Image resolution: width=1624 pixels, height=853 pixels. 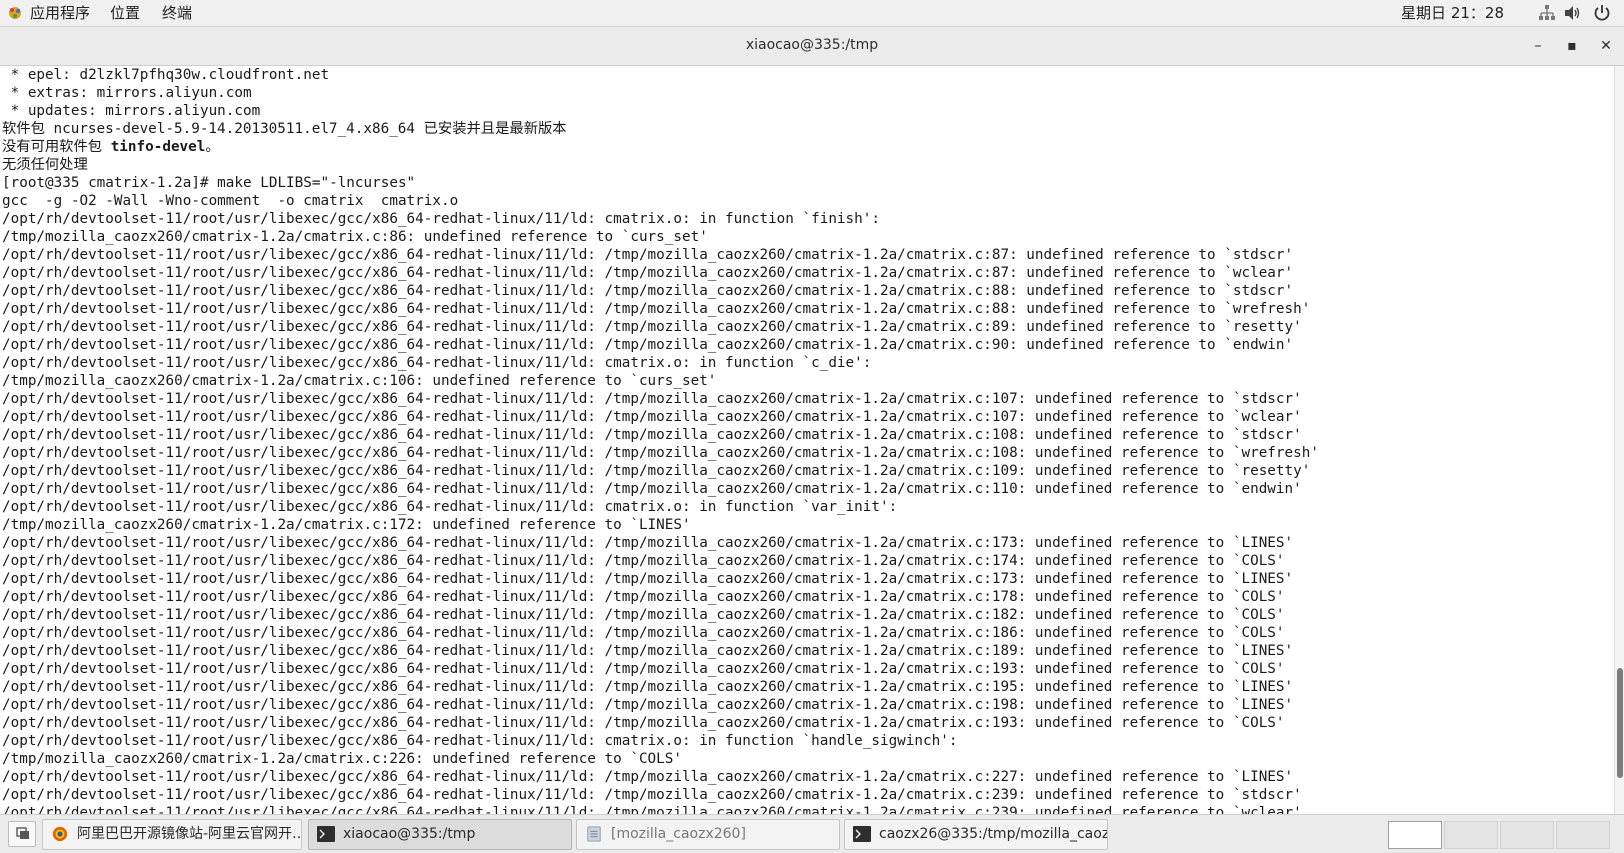 I want to click on window-title: xiaocao@335:/tmp, so click(x=812, y=45).